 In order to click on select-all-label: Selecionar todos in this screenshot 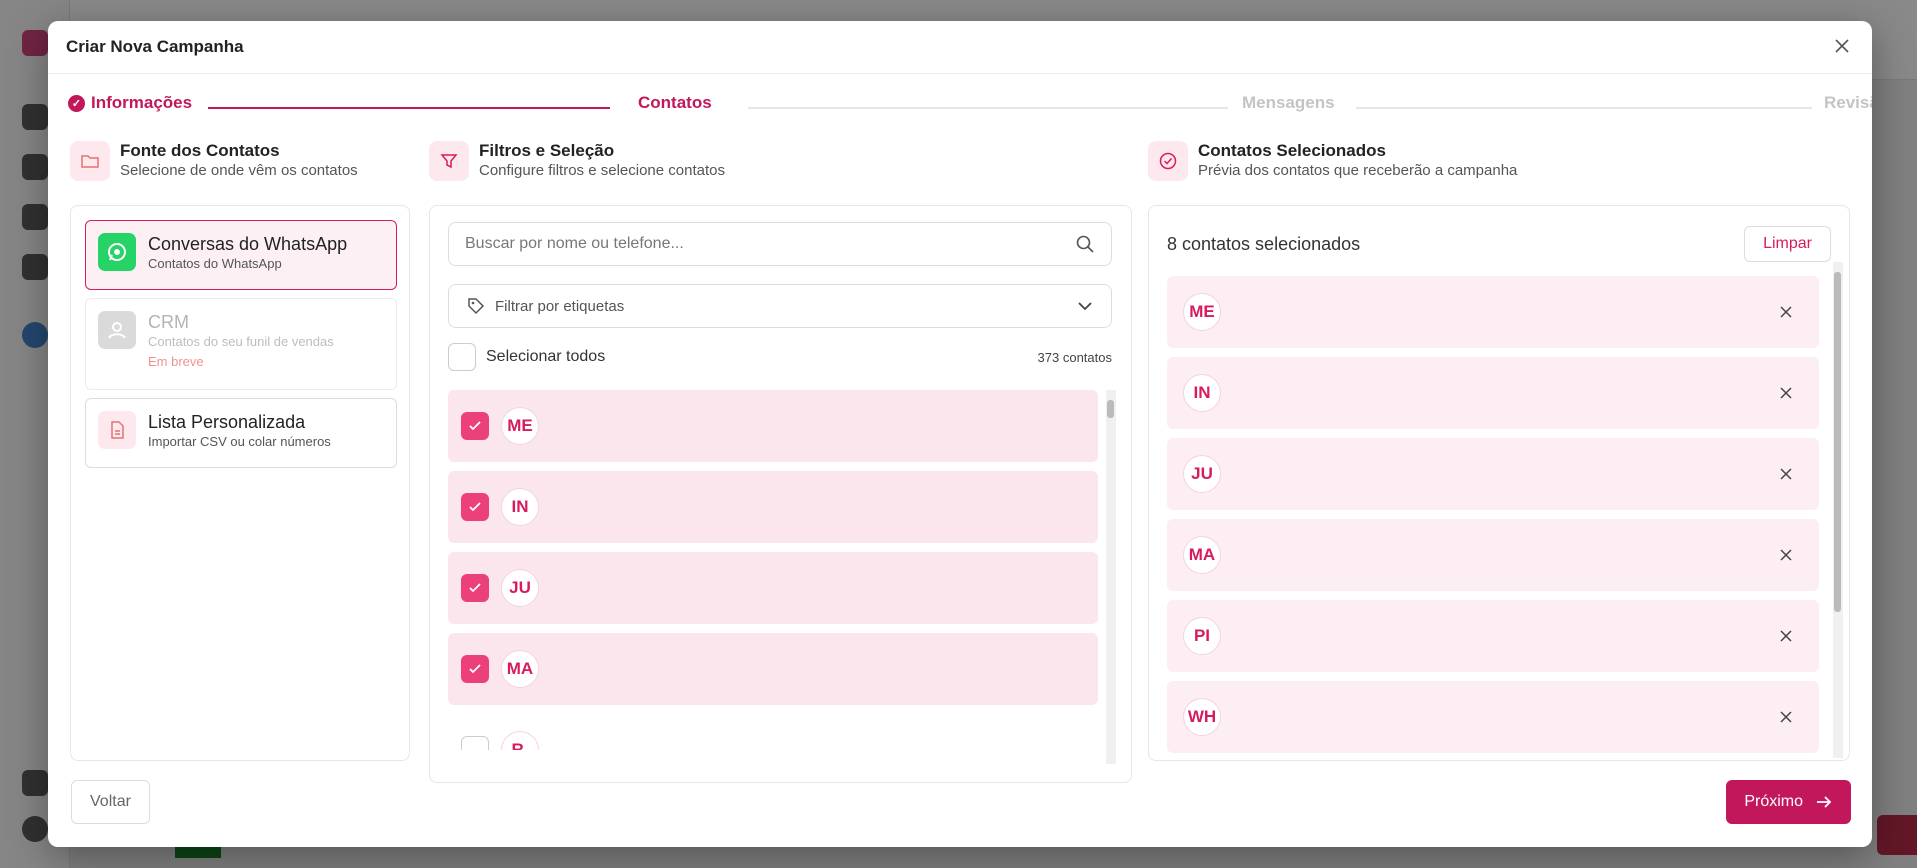, I will do `click(546, 356)`.